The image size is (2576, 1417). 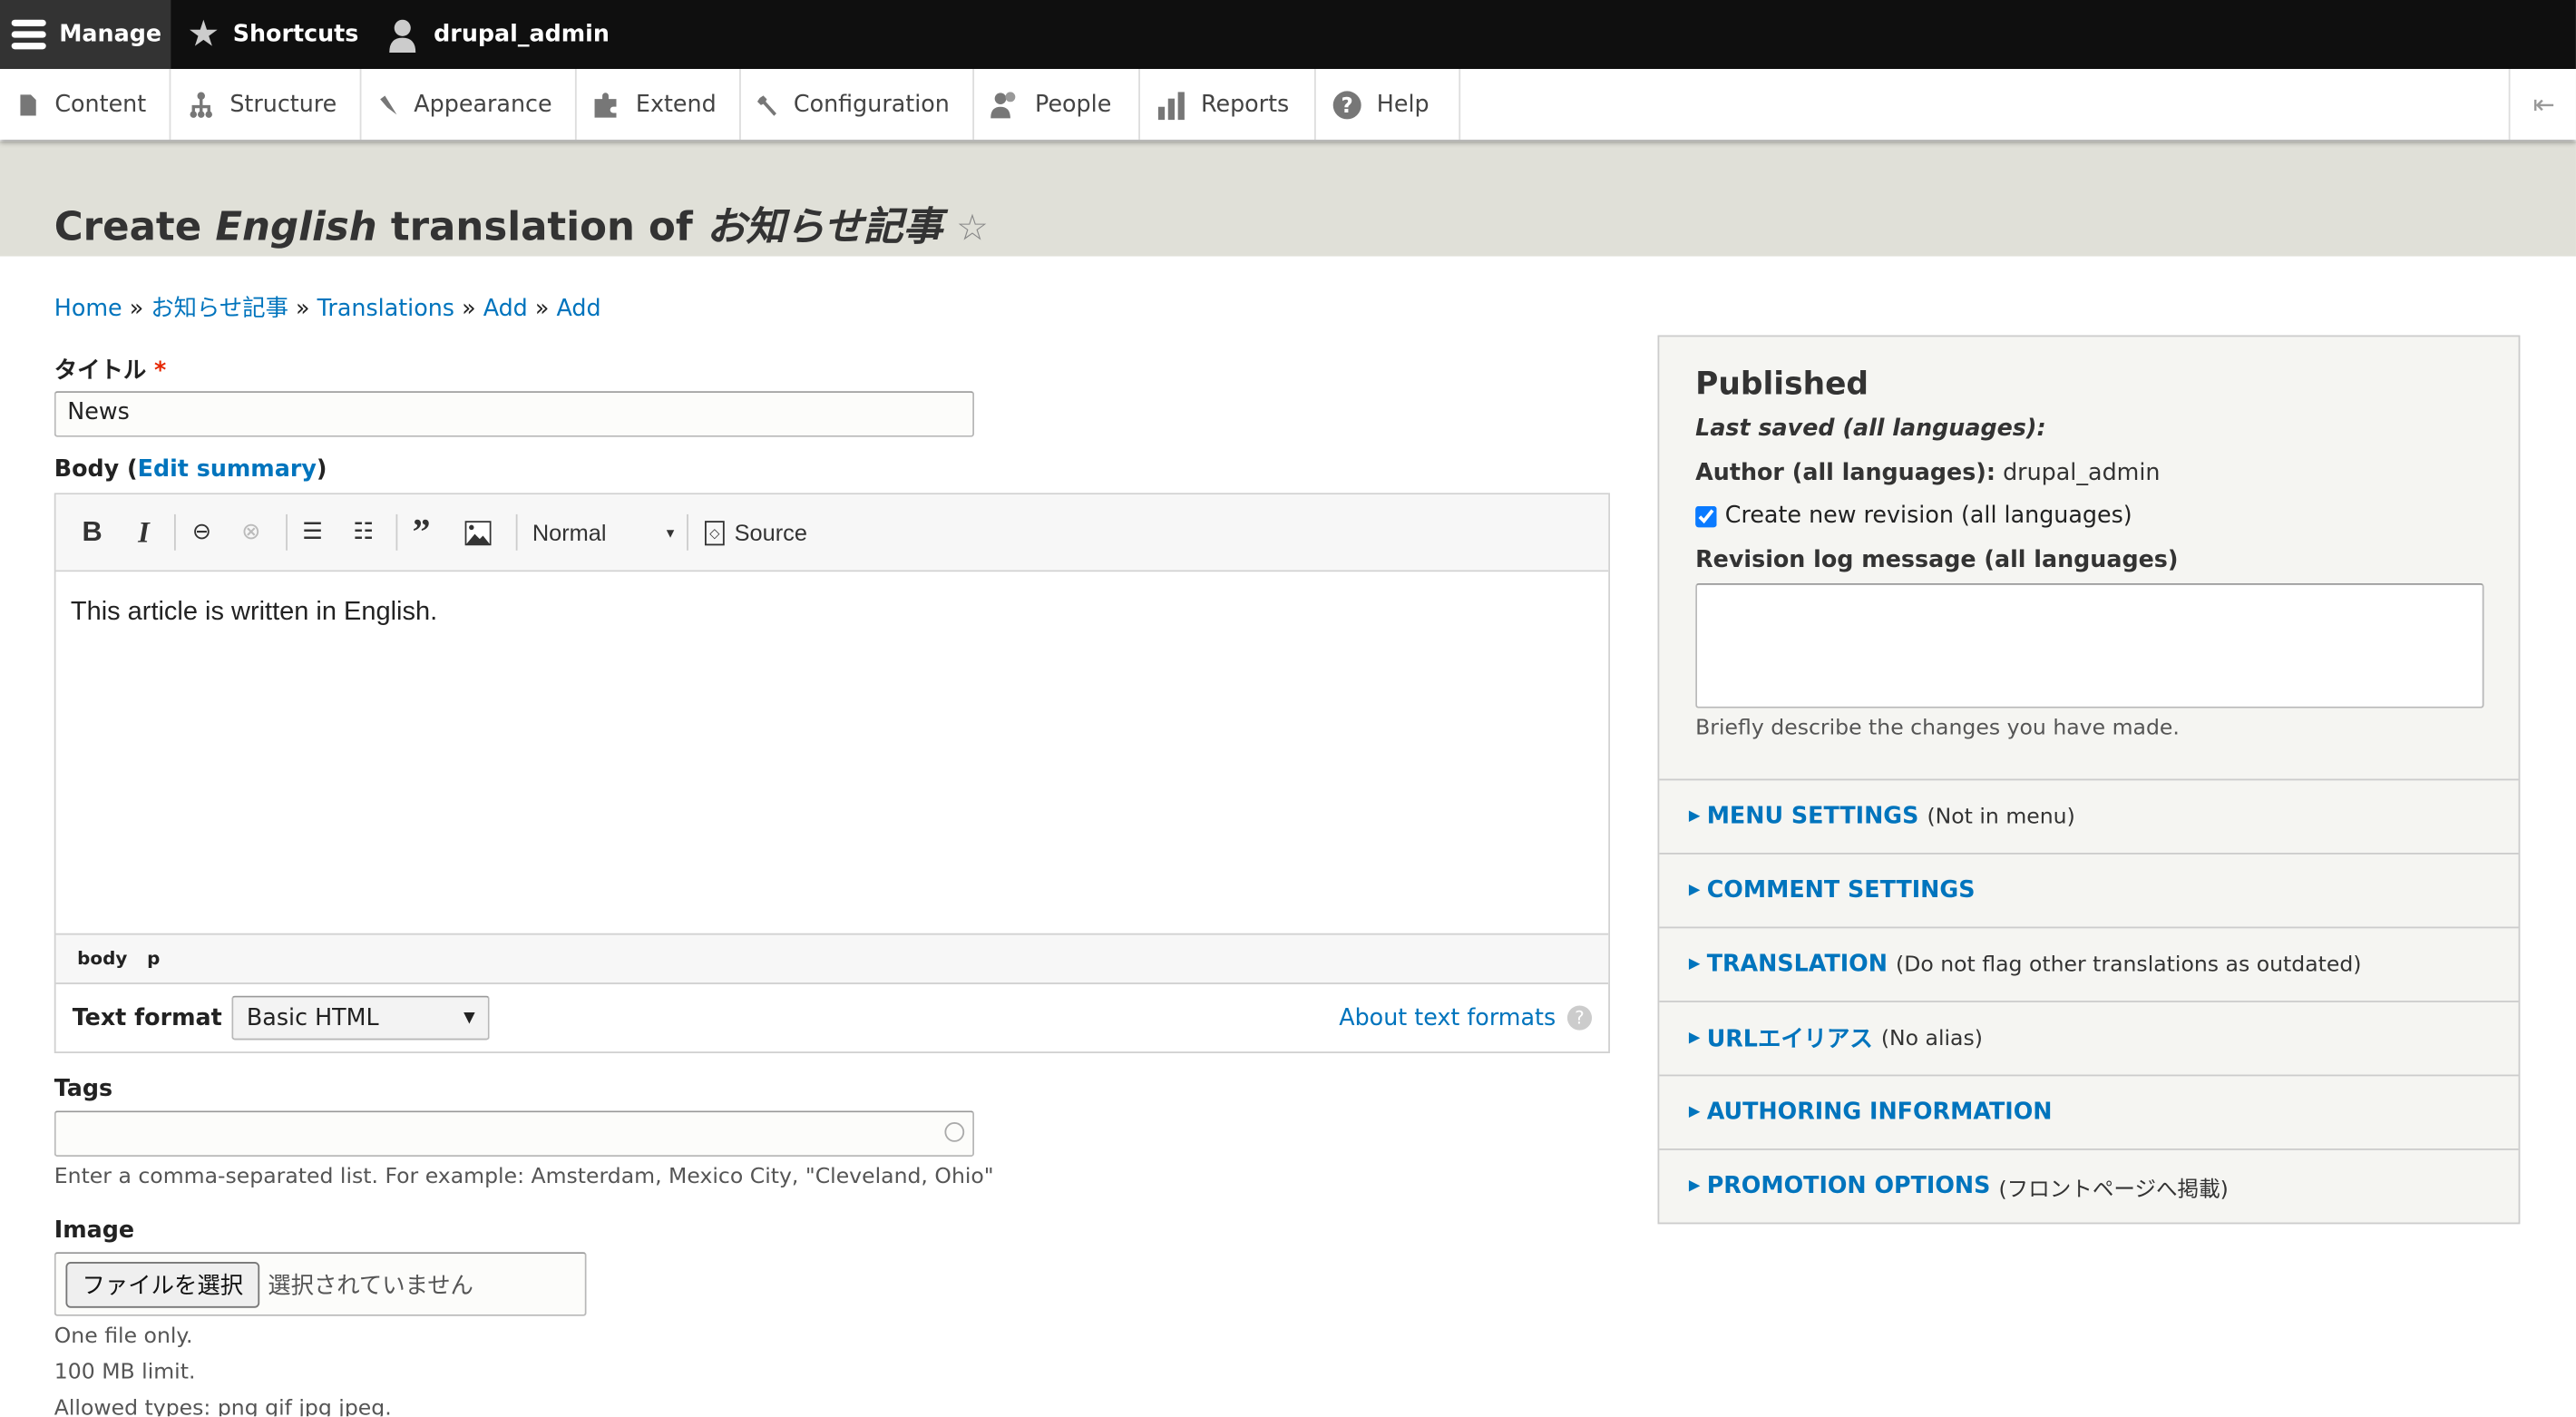 I want to click on help-circle-icon: ?, so click(x=1579, y=1018).